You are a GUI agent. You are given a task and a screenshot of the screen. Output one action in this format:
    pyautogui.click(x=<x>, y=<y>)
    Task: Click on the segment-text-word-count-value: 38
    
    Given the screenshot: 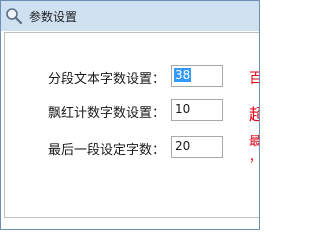 What is the action you would take?
    pyautogui.click(x=183, y=75)
    